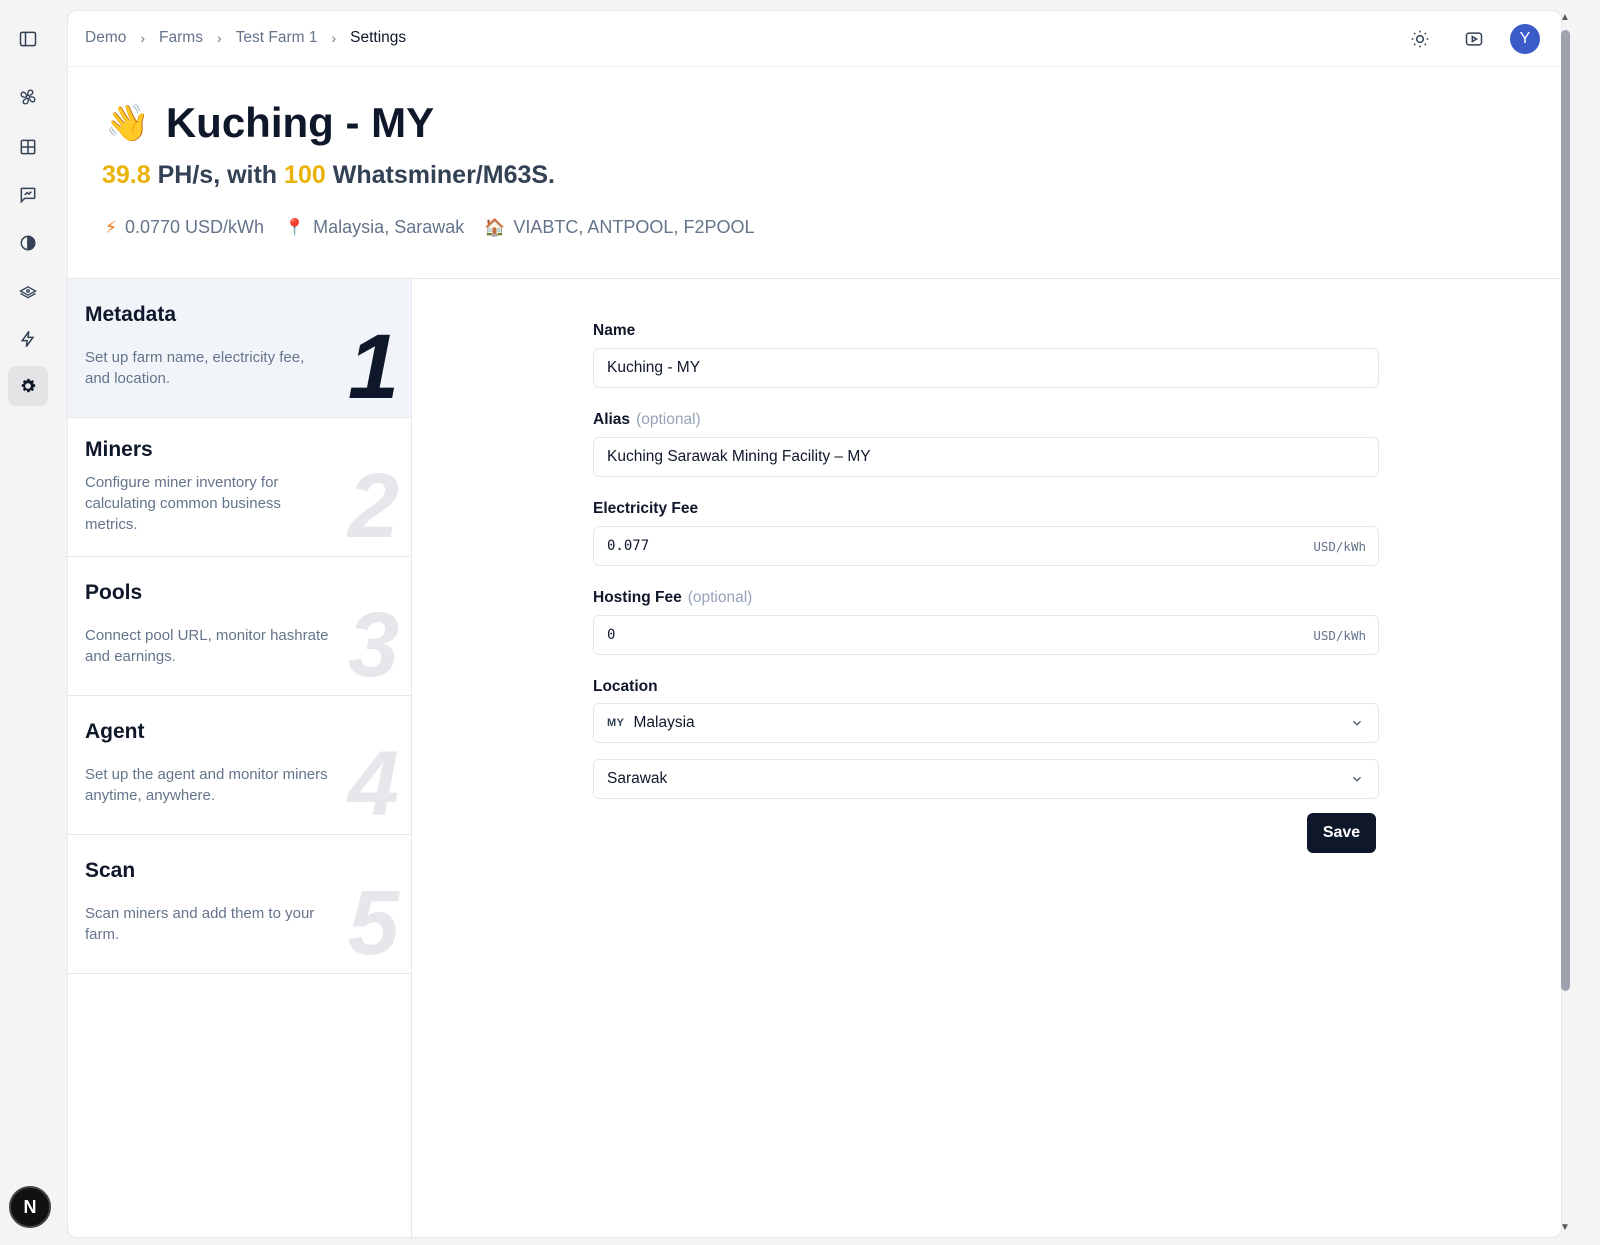 Image resolution: width=1600 pixels, height=1245 pixels. Describe the element at coordinates (373, 506) in the screenshot. I see `step-number: 2` at that location.